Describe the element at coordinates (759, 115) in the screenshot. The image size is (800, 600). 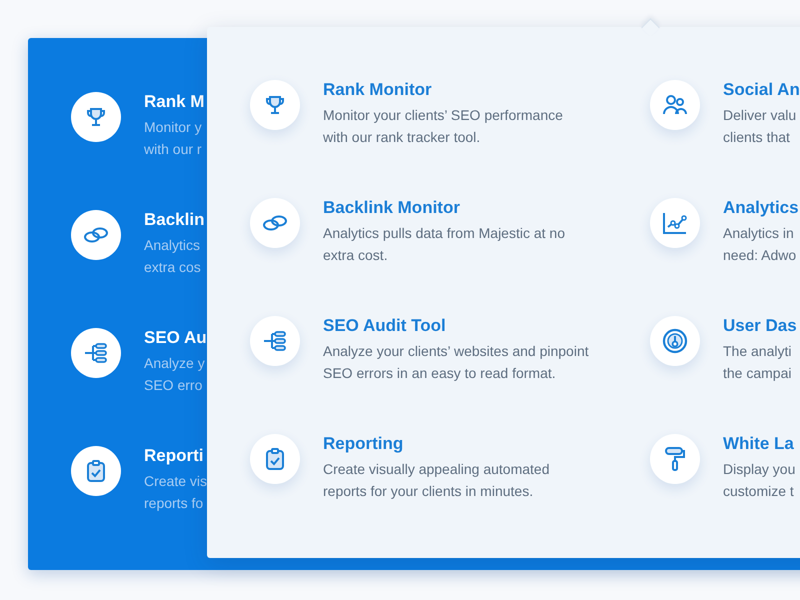
I see `feature-description-line: Deliver valu` at that location.